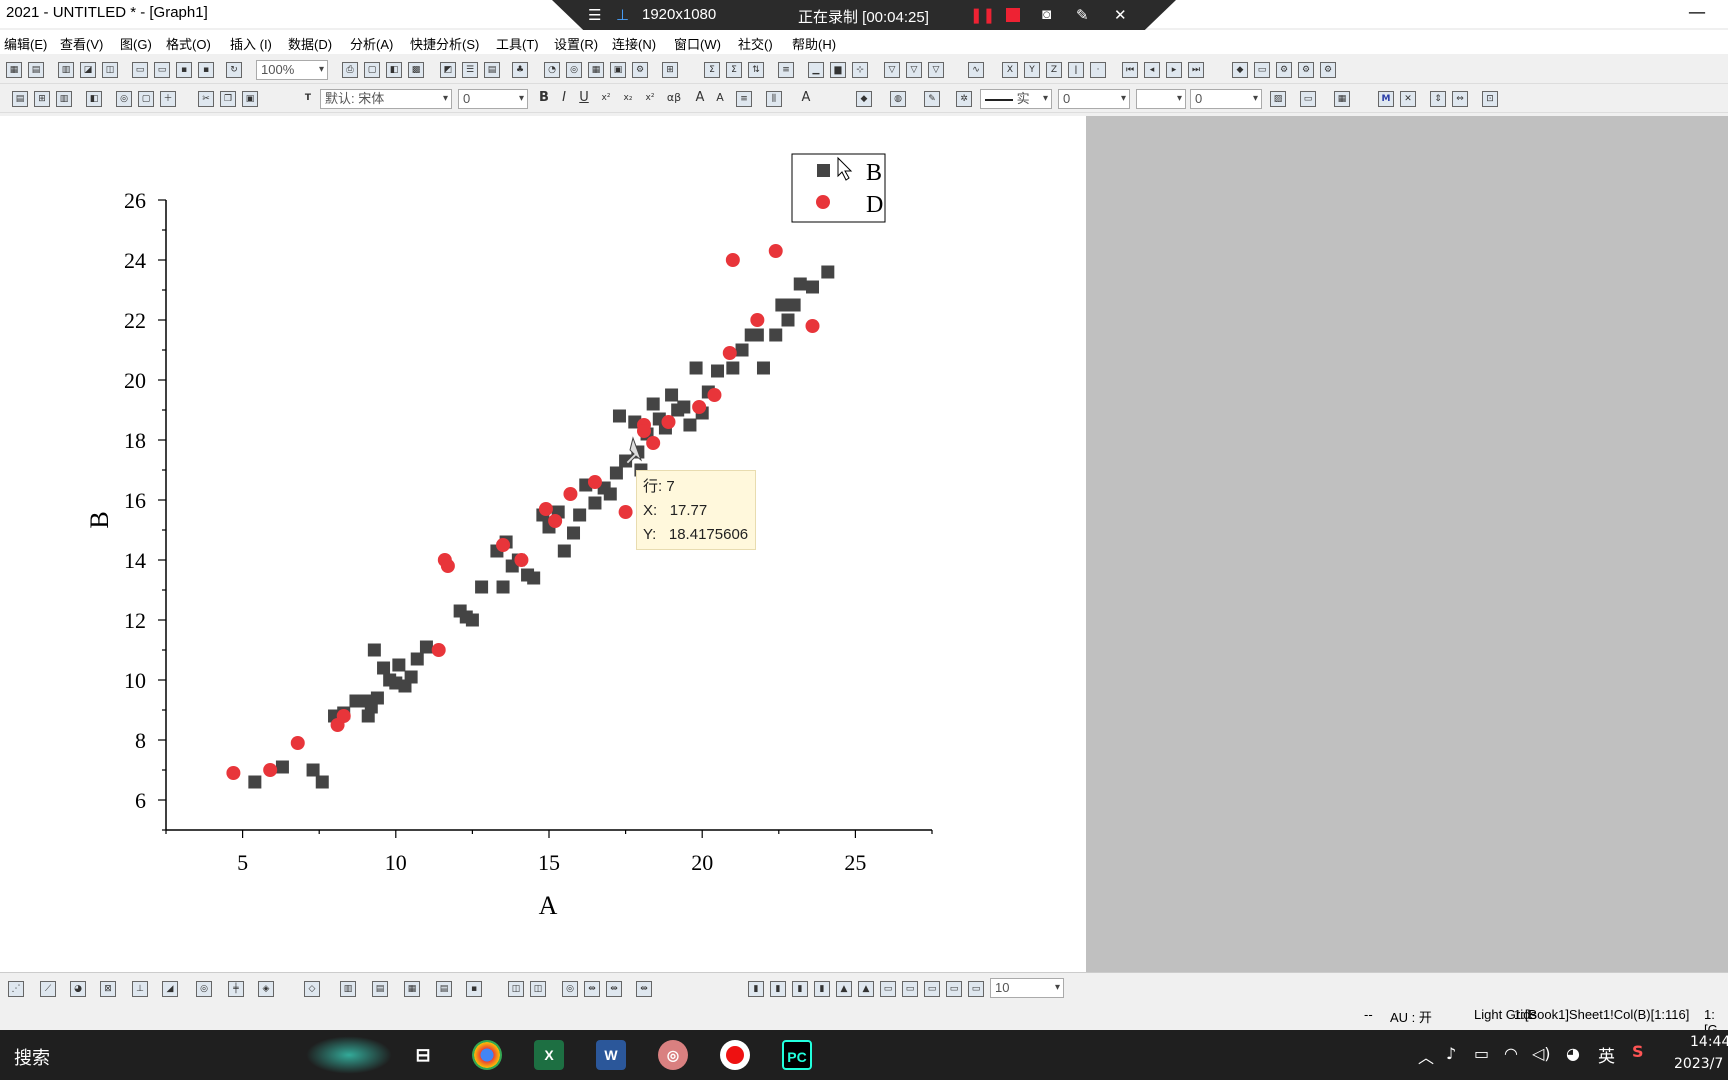  Describe the element at coordinates (1174, 70) in the screenshot. I see `next-icon: ▸` at that location.